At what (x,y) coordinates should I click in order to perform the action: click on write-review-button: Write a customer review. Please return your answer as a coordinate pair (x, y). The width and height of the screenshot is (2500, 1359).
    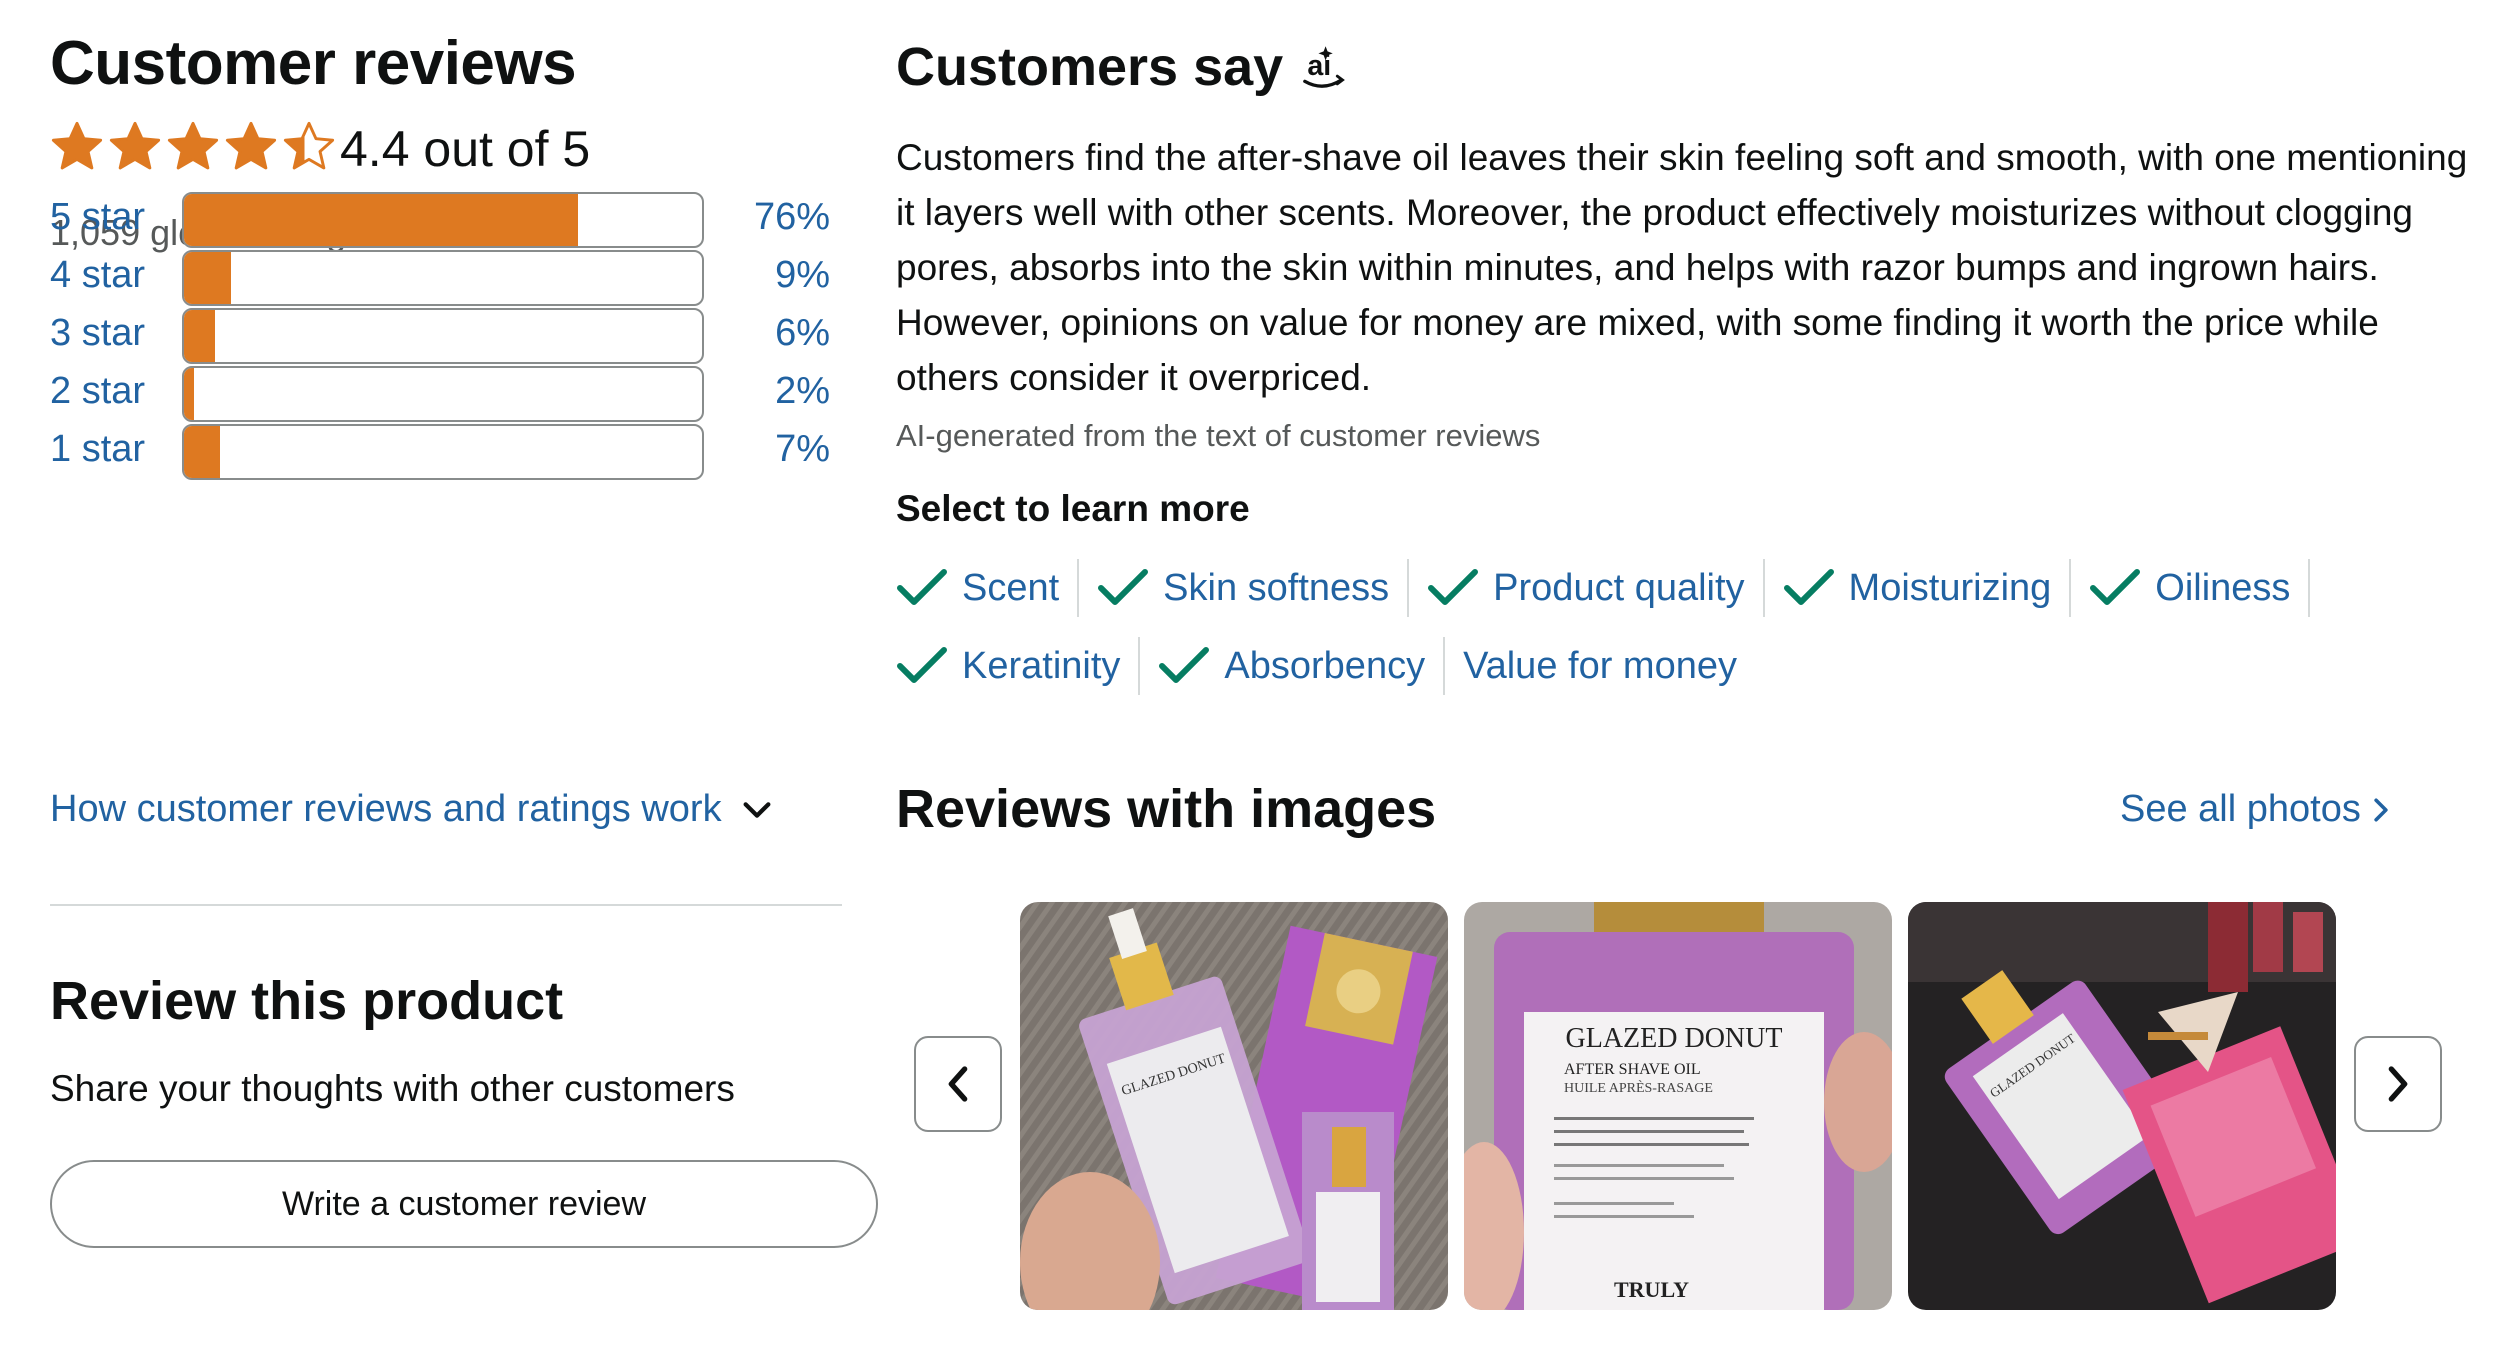
    Looking at the image, I should click on (464, 1204).